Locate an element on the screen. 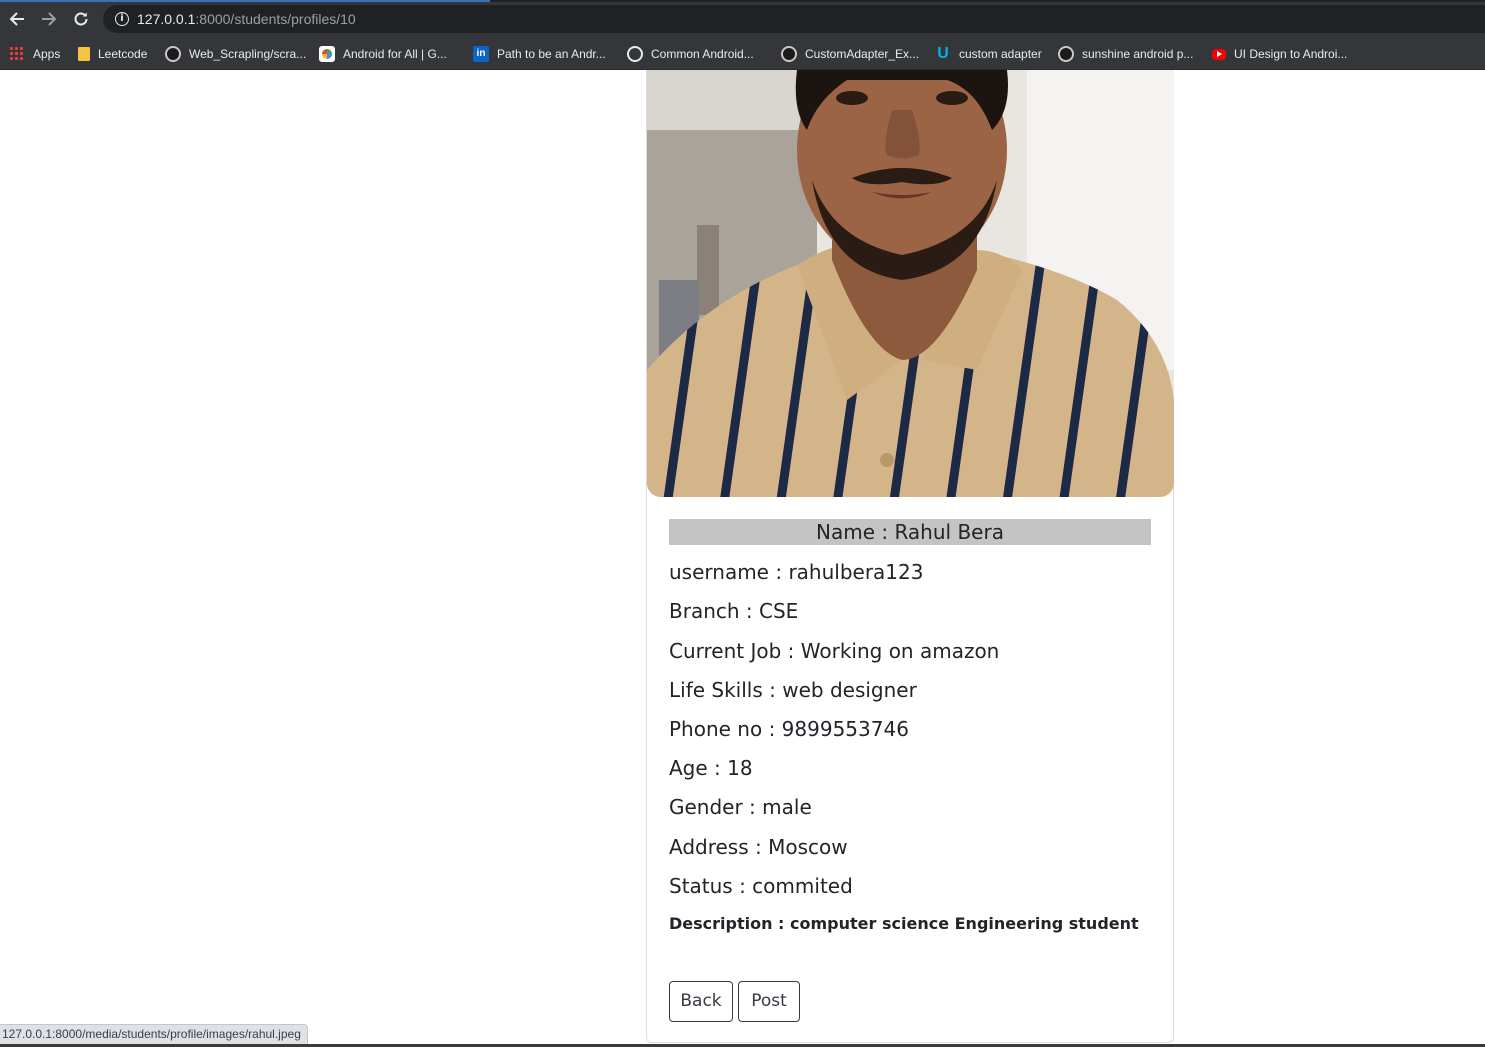 This screenshot has height=1047, width=1485. bookmark-custom-adapter: Ucustom adapter is located at coordinates (988, 54).